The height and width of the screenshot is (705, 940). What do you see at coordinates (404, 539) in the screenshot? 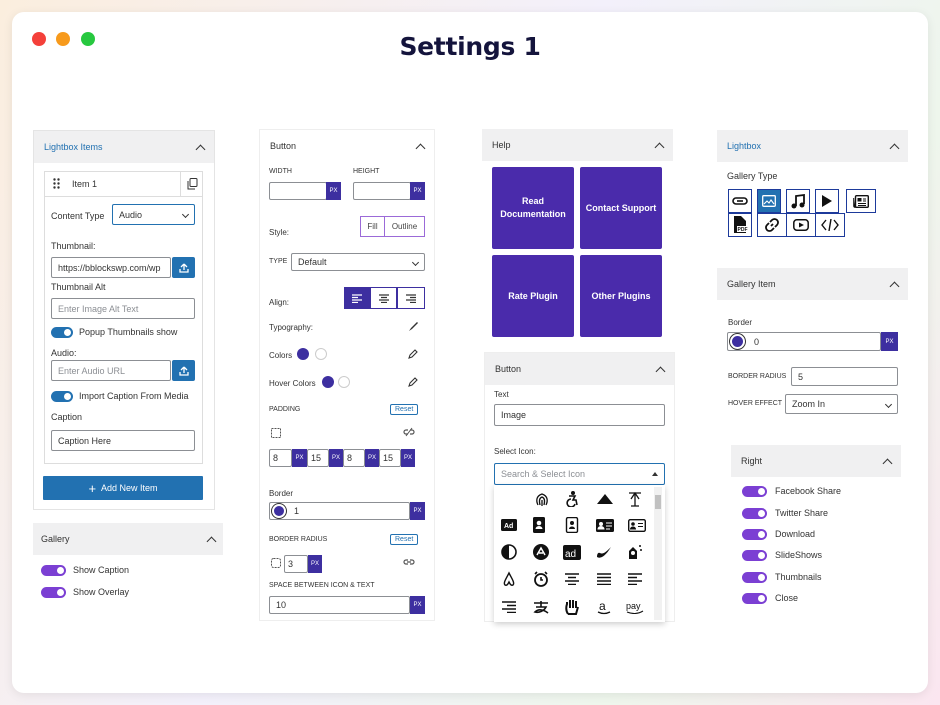
I see `border-radius-reset-button: Reset` at bounding box center [404, 539].